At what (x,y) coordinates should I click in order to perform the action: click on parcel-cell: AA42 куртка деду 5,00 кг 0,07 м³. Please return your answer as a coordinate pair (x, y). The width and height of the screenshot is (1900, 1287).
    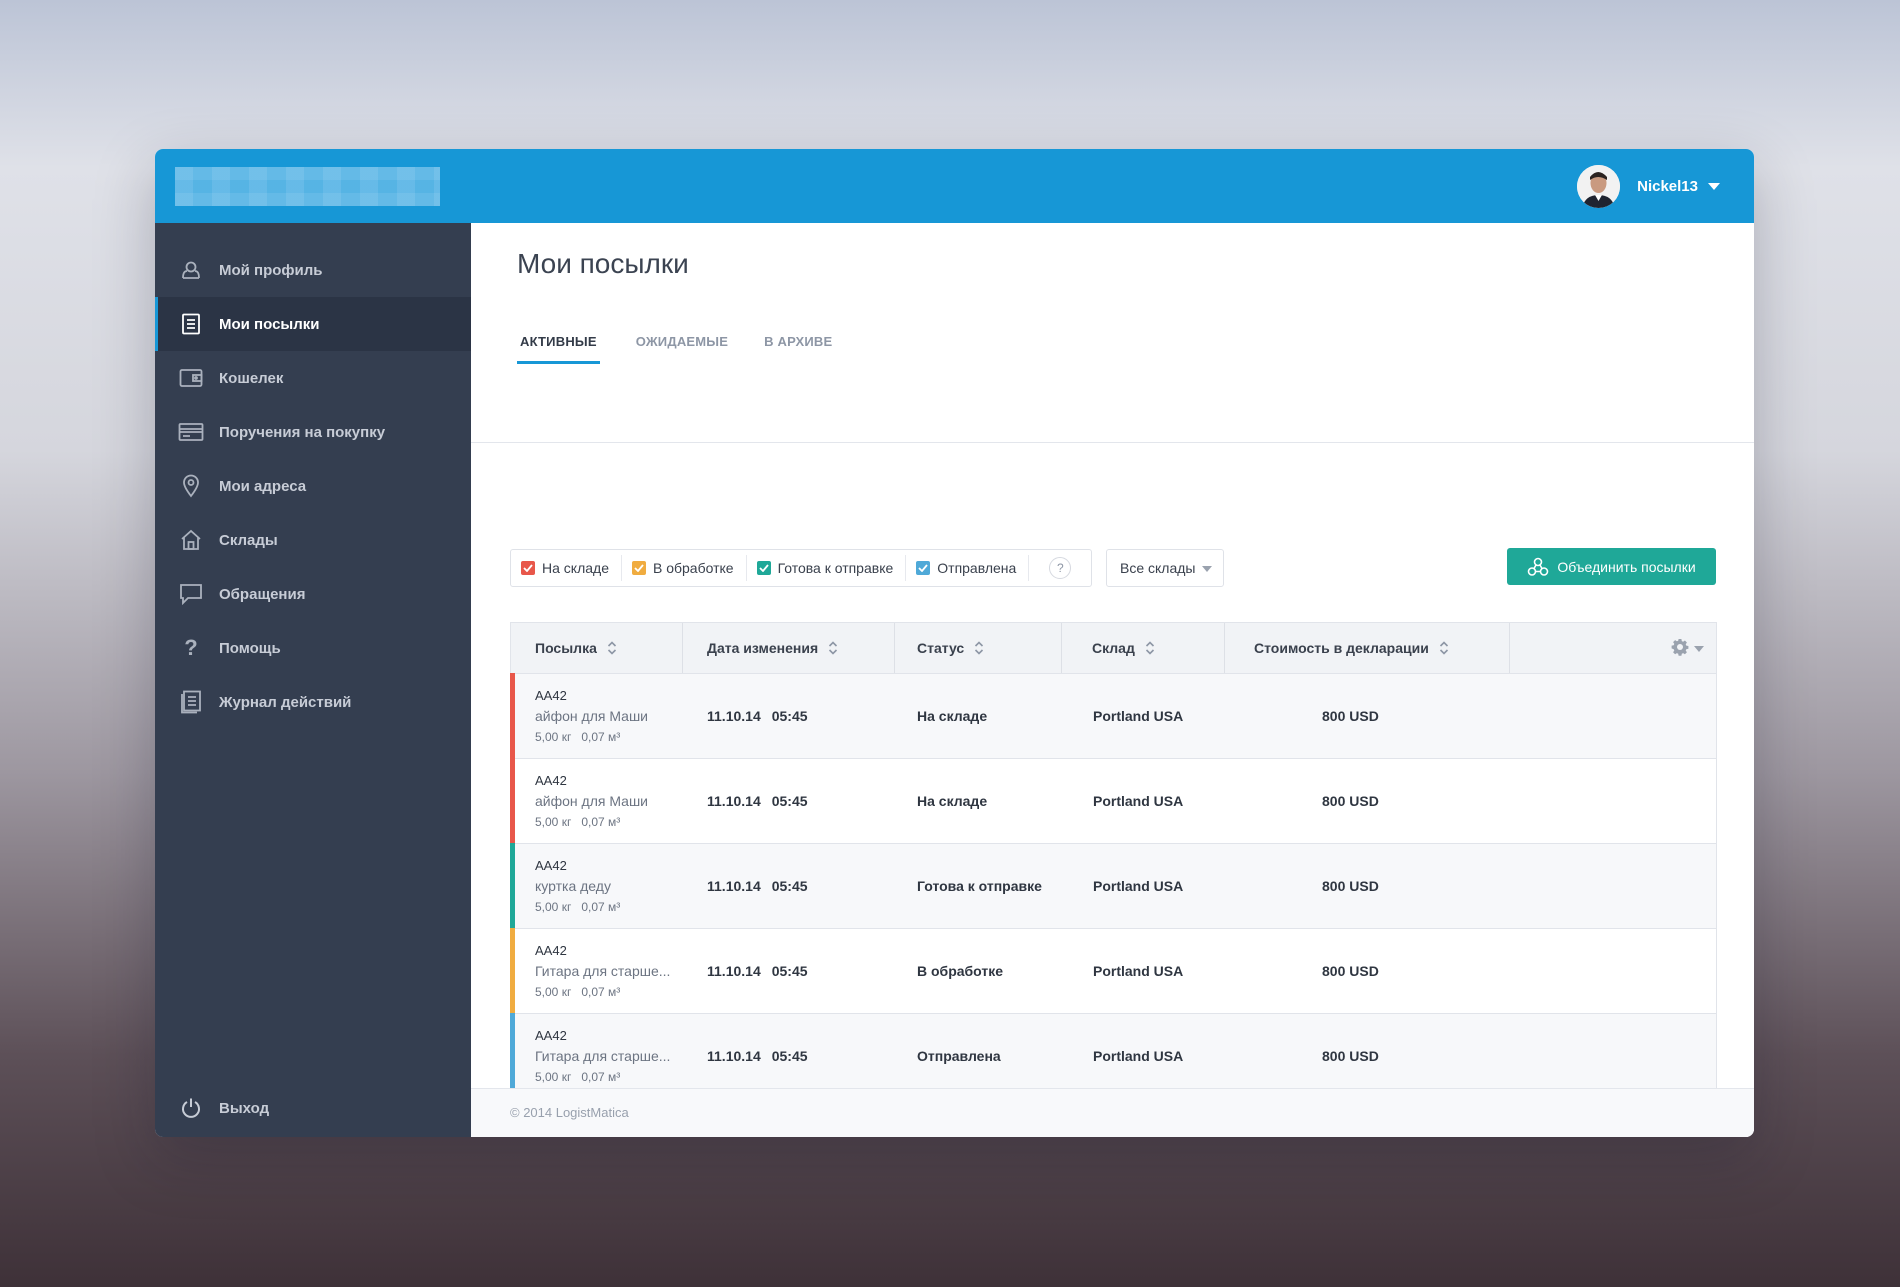
    Looking at the image, I should click on (597, 886).